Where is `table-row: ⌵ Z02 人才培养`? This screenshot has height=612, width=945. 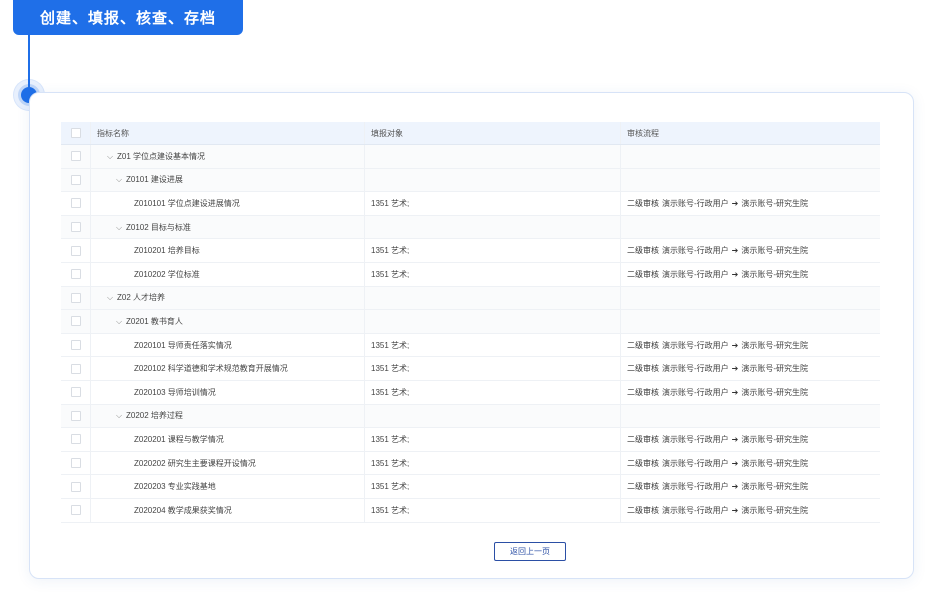 table-row: ⌵ Z02 人才培养 is located at coordinates (470, 298).